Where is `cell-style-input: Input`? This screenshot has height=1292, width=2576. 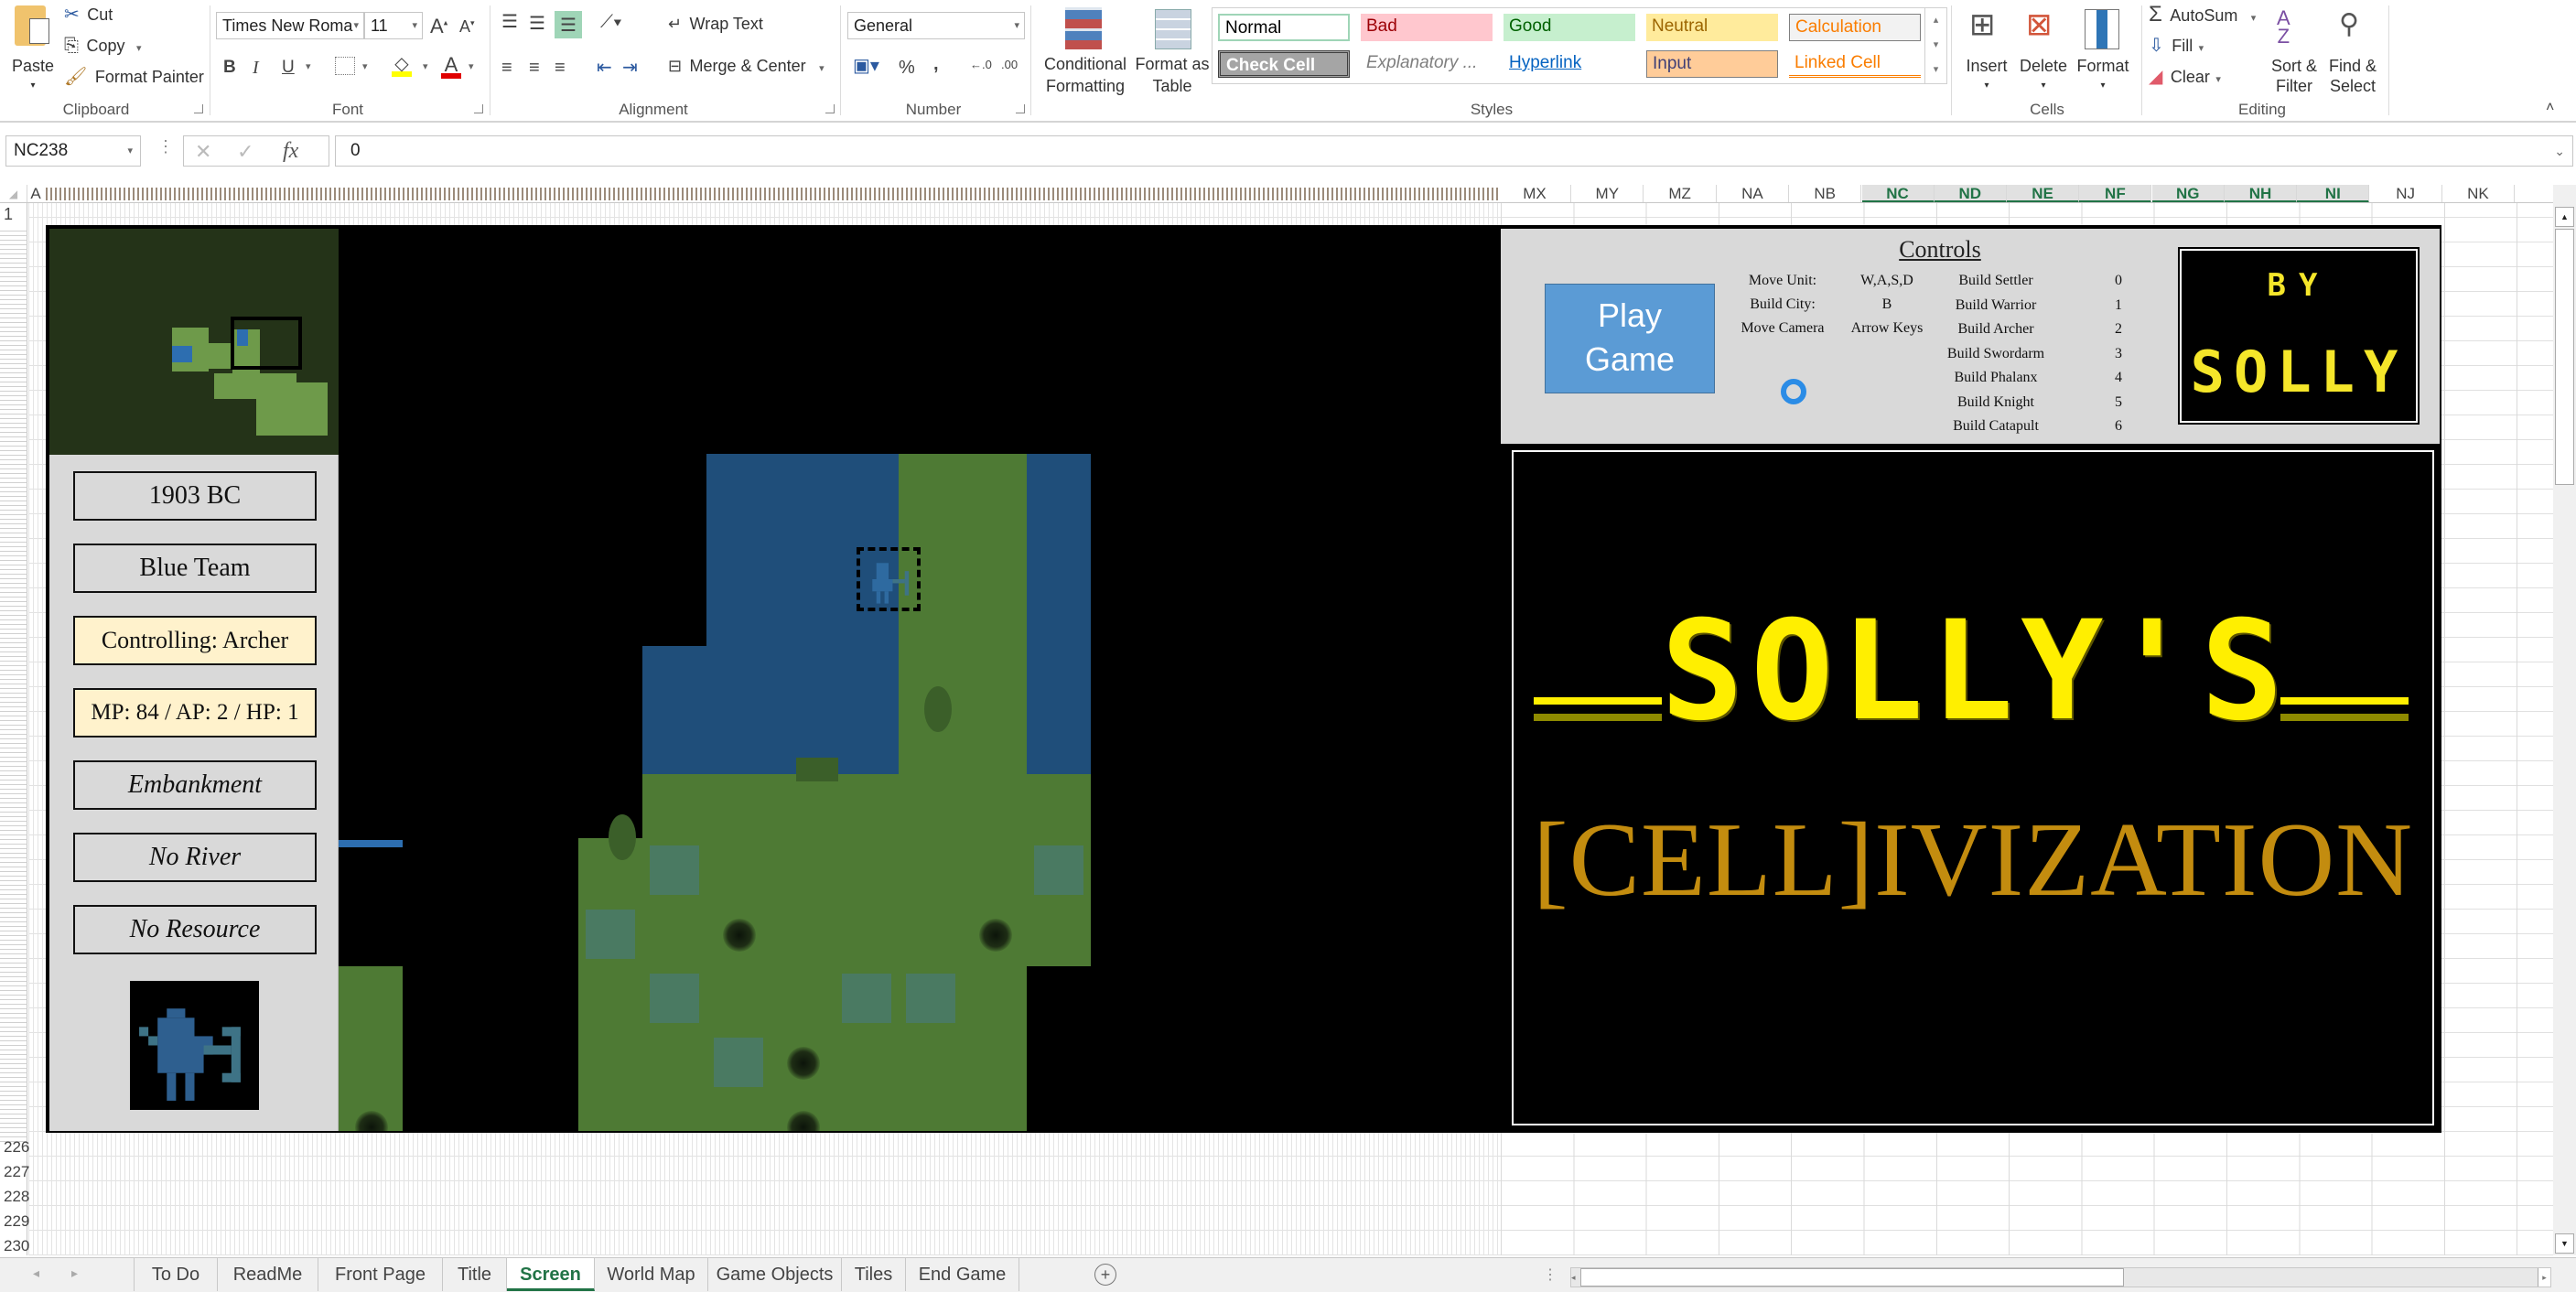
cell-style-input: Input is located at coordinates (1712, 64).